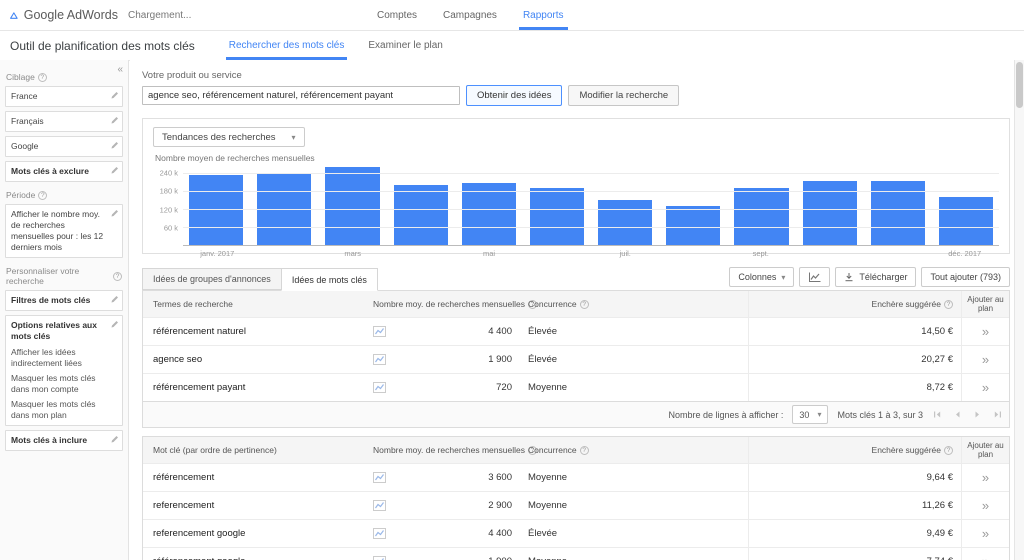  I want to click on chart-gridline, so click(591, 174).